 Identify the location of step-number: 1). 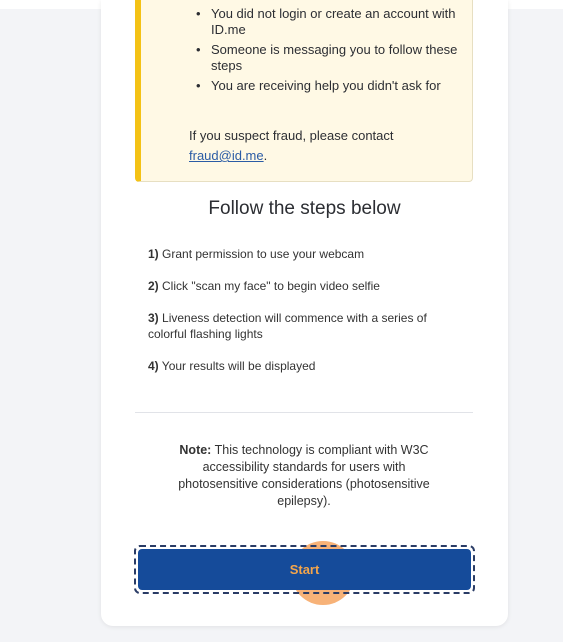
(153, 254).